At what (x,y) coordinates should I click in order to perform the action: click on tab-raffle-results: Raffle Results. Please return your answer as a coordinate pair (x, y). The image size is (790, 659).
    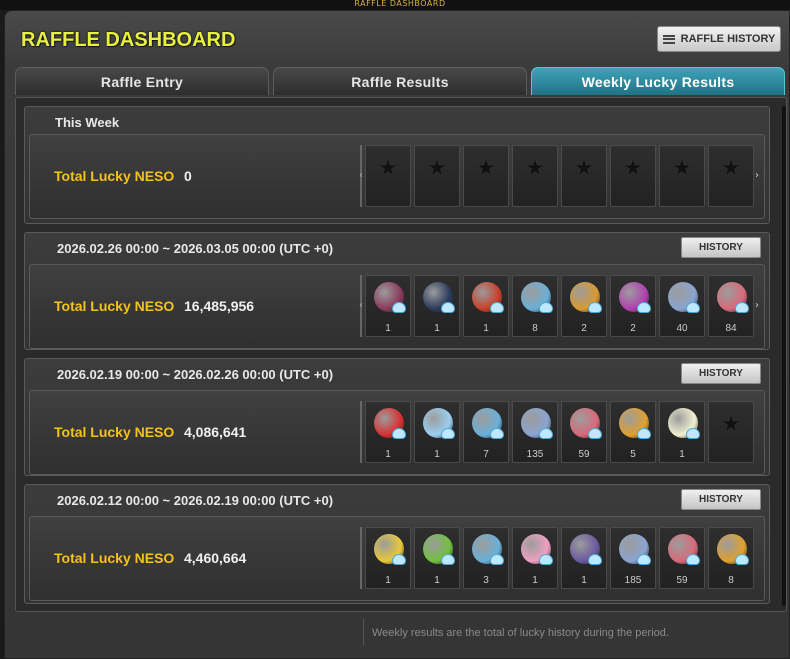
    Looking at the image, I should click on (400, 81).